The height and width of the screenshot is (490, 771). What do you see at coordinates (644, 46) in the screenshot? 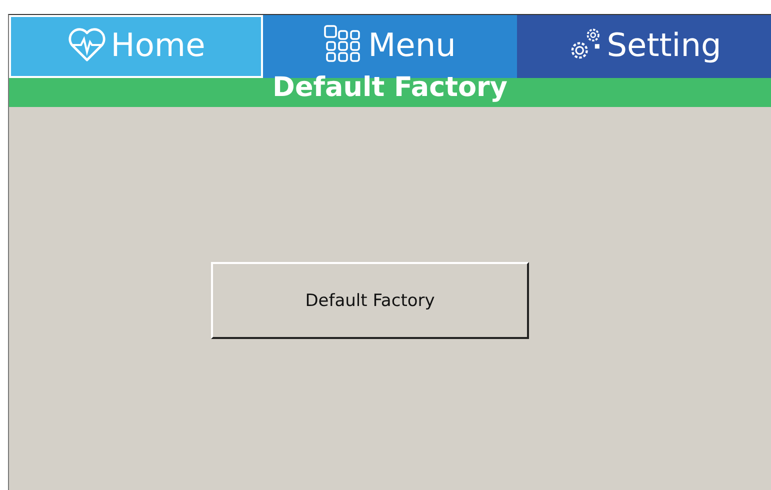
I see `nav-tab: Setting` at bounding box center [644, 46].